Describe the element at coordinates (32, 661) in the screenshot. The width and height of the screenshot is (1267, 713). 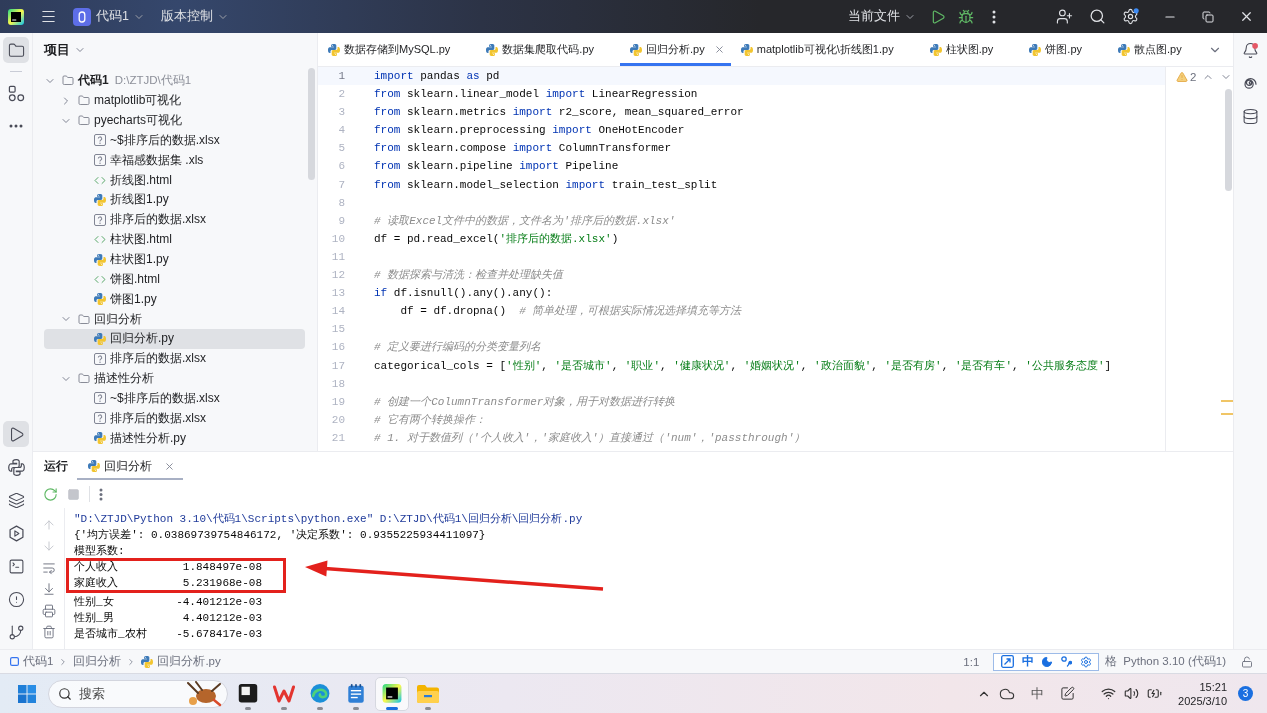
I see `breadcrumb: 代码1` at that location.